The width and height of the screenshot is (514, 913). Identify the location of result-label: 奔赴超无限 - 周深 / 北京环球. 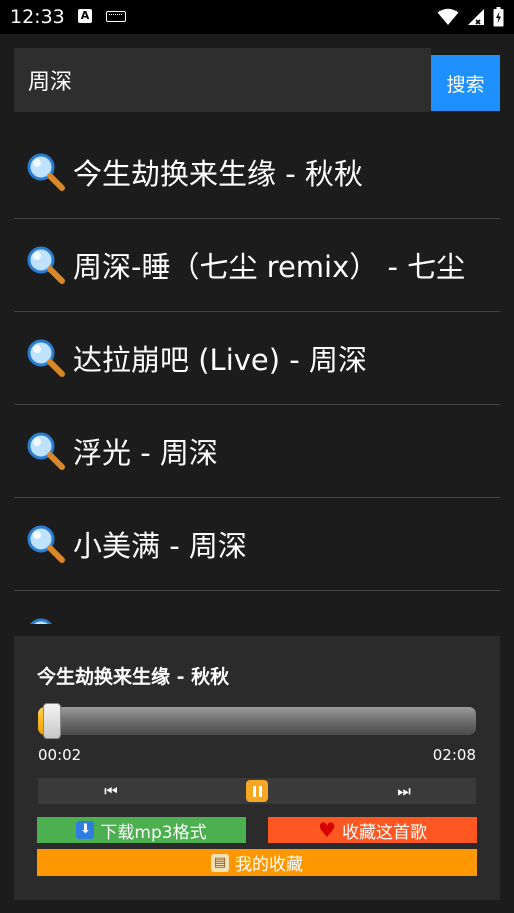
(261, 620).